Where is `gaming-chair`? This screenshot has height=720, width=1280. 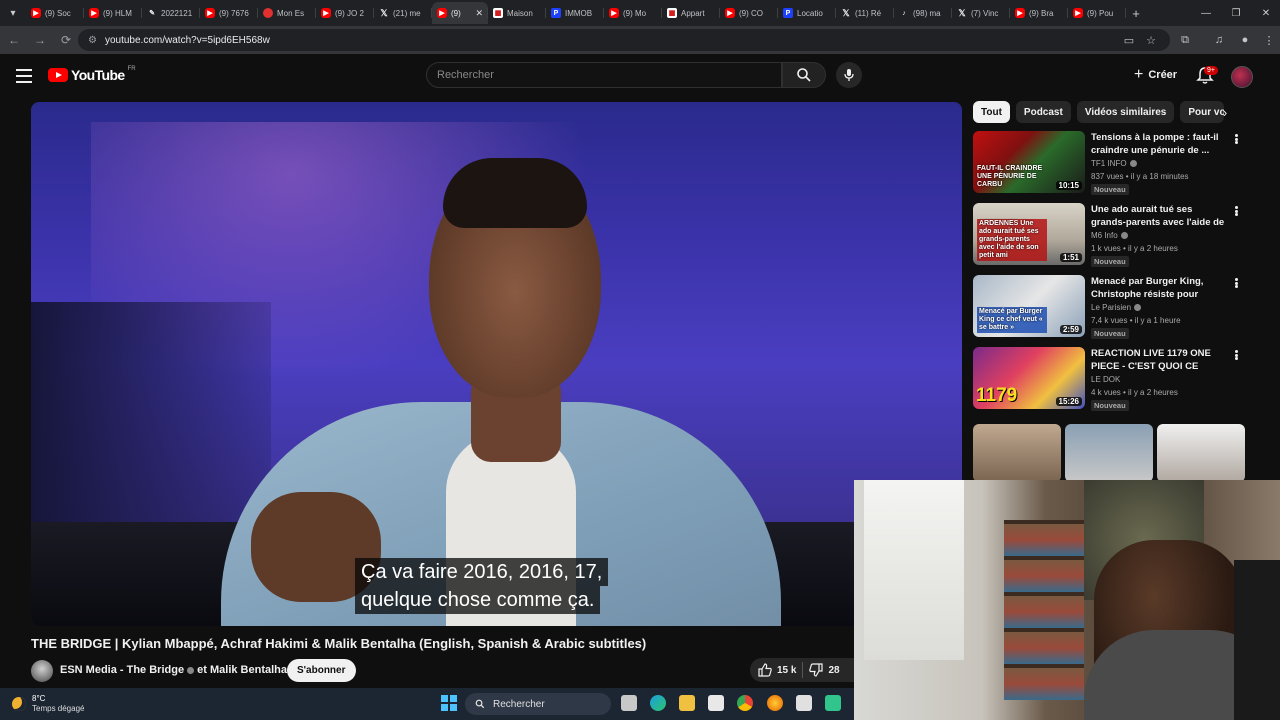 gaming-chair is located at coordinates (1257, 640).